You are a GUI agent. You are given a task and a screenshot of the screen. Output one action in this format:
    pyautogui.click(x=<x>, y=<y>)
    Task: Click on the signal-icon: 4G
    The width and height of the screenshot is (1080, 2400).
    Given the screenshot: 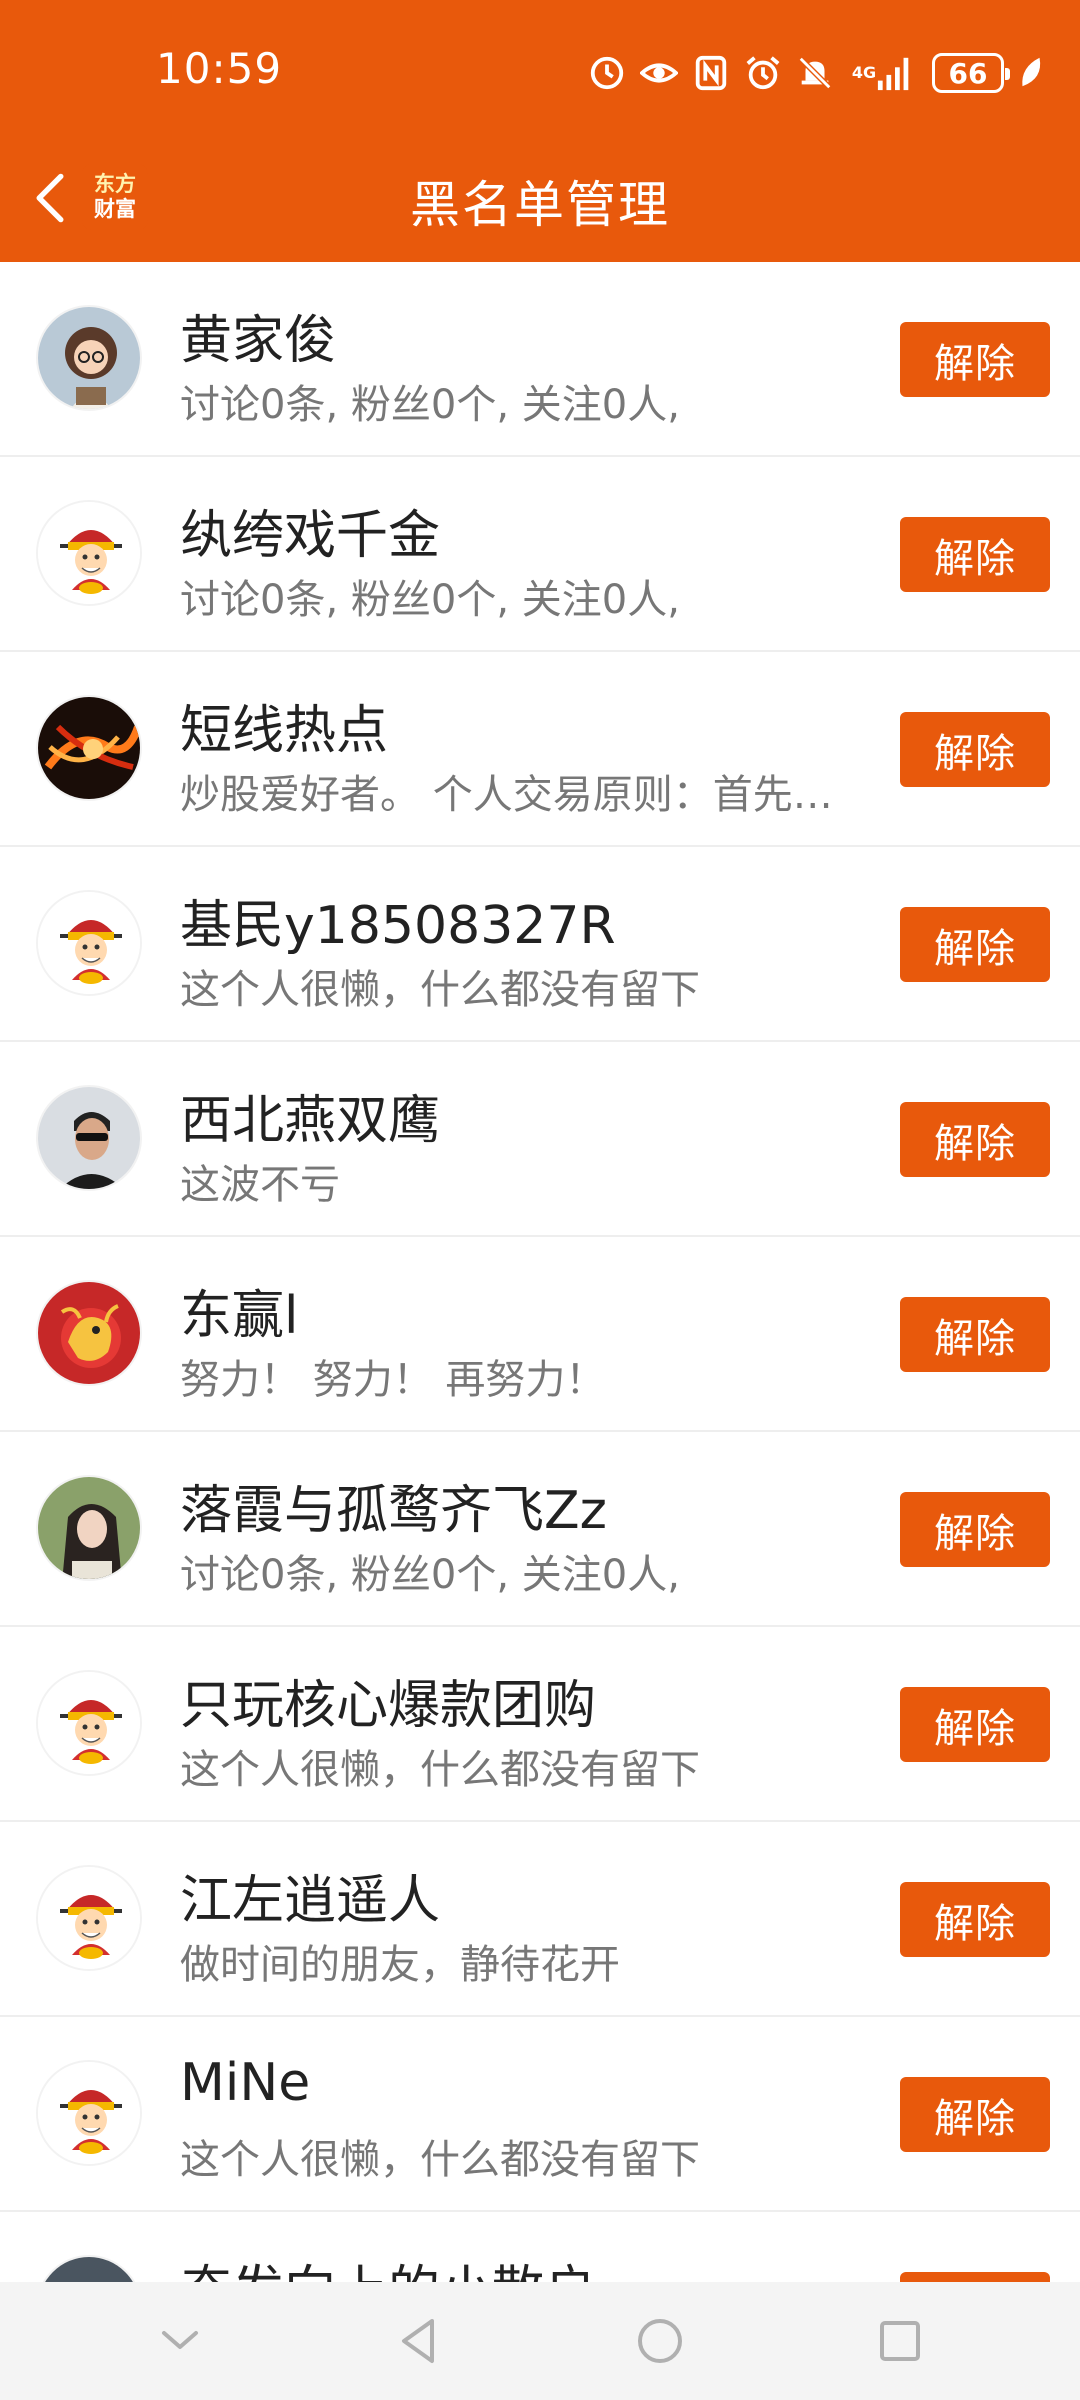 What is the action you would take?
    pyautogui.click(x=883, y=73)
    